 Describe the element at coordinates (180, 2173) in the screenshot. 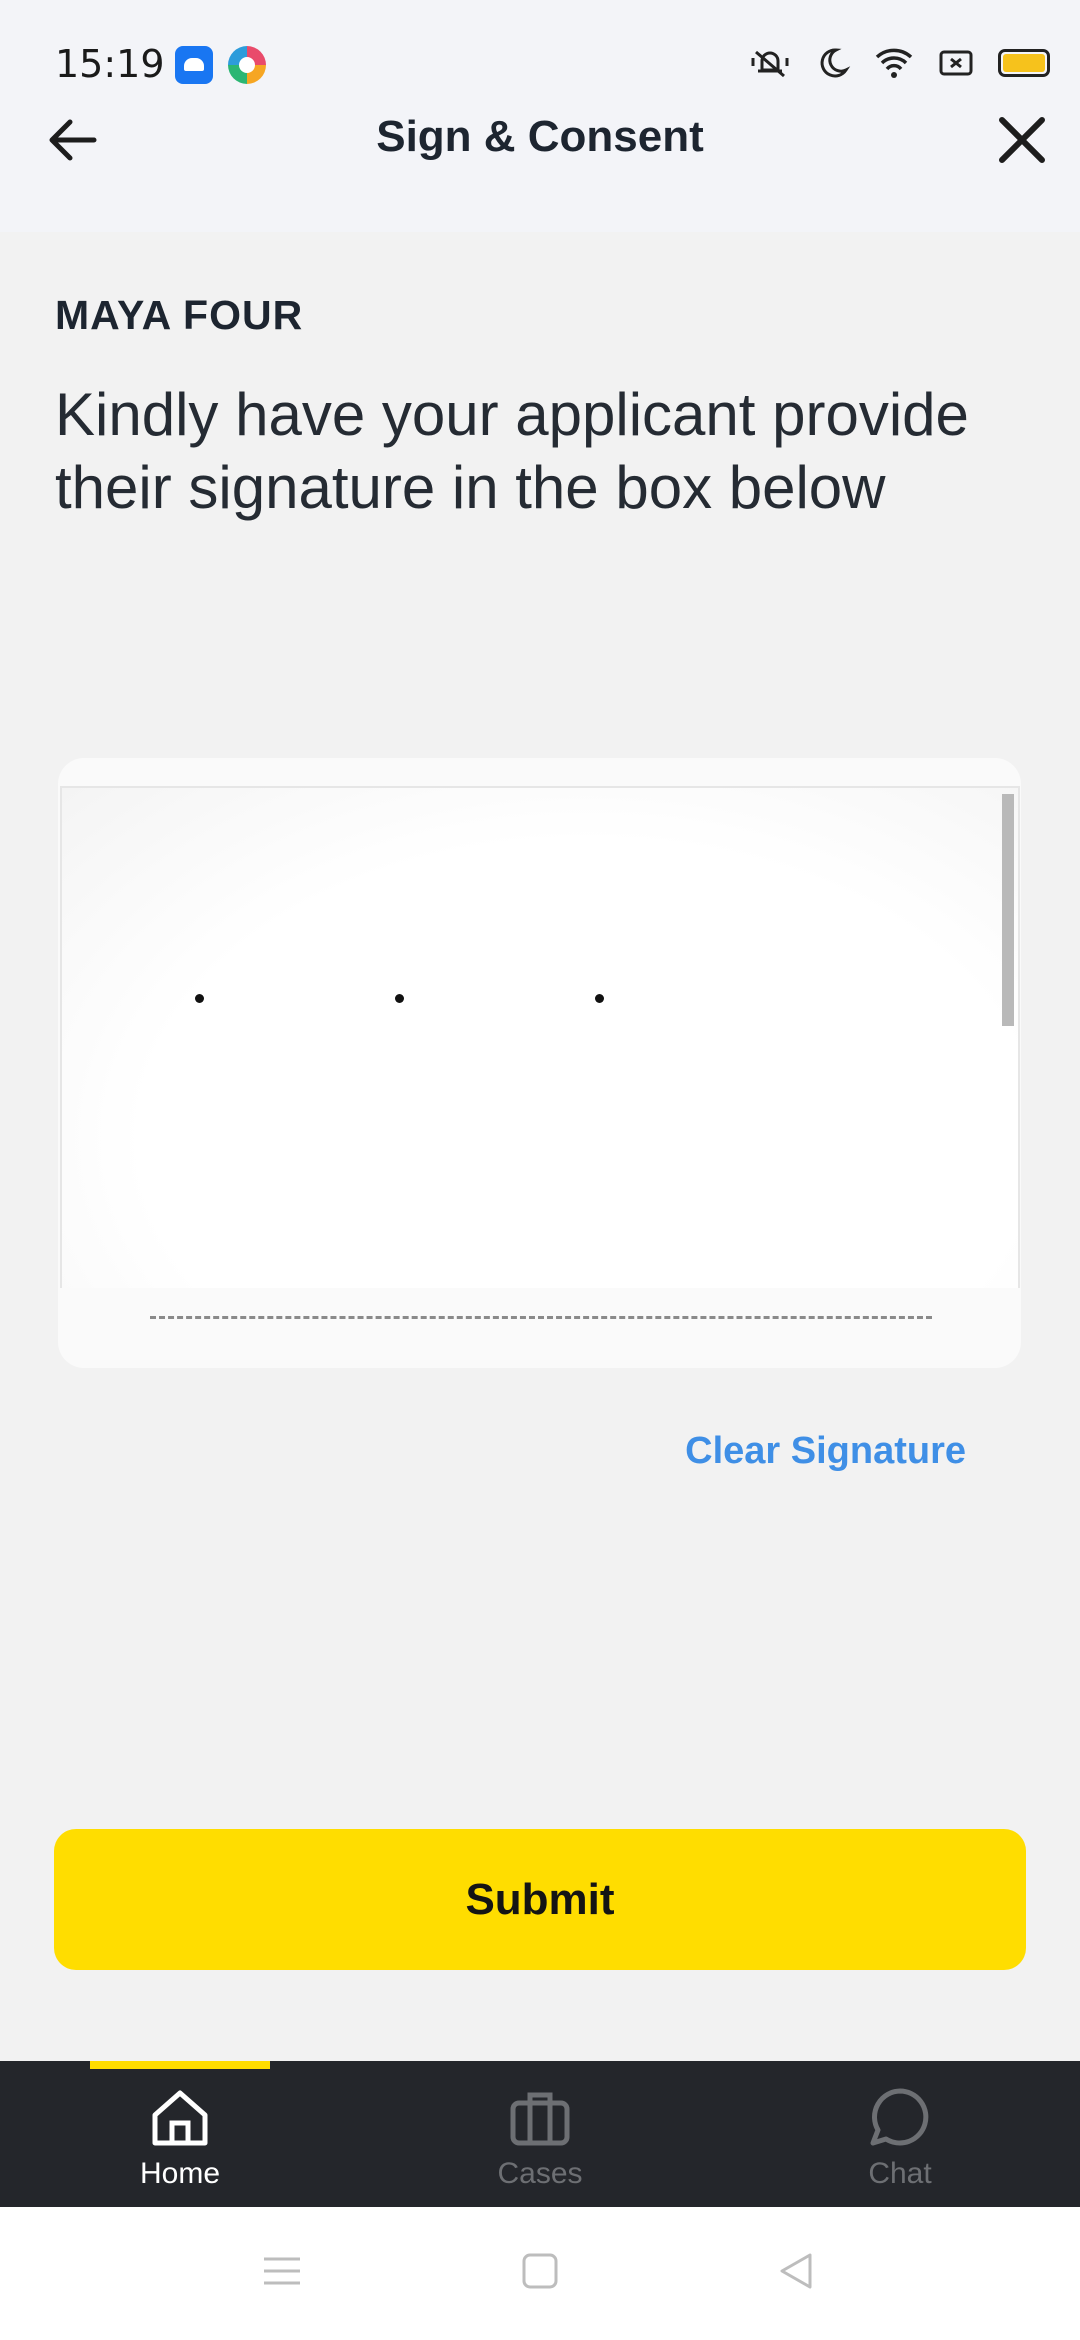

I see `nav-label-home: Home` at that location.